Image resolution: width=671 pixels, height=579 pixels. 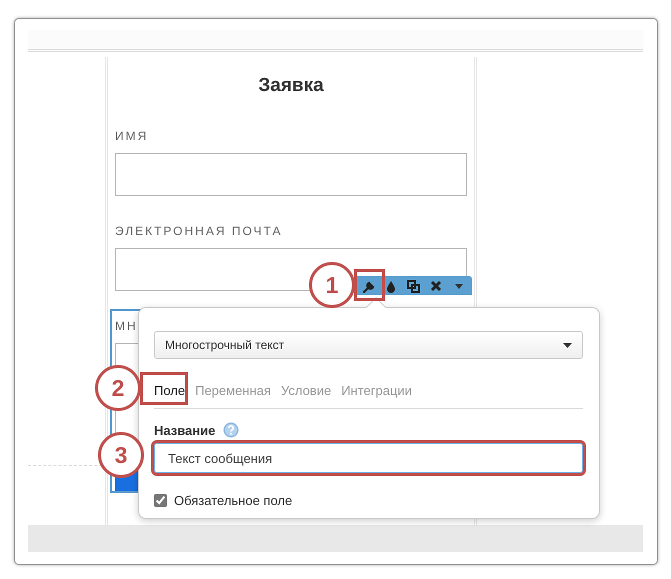 I want to click on highlight-frame, so click(x=164, y=388).